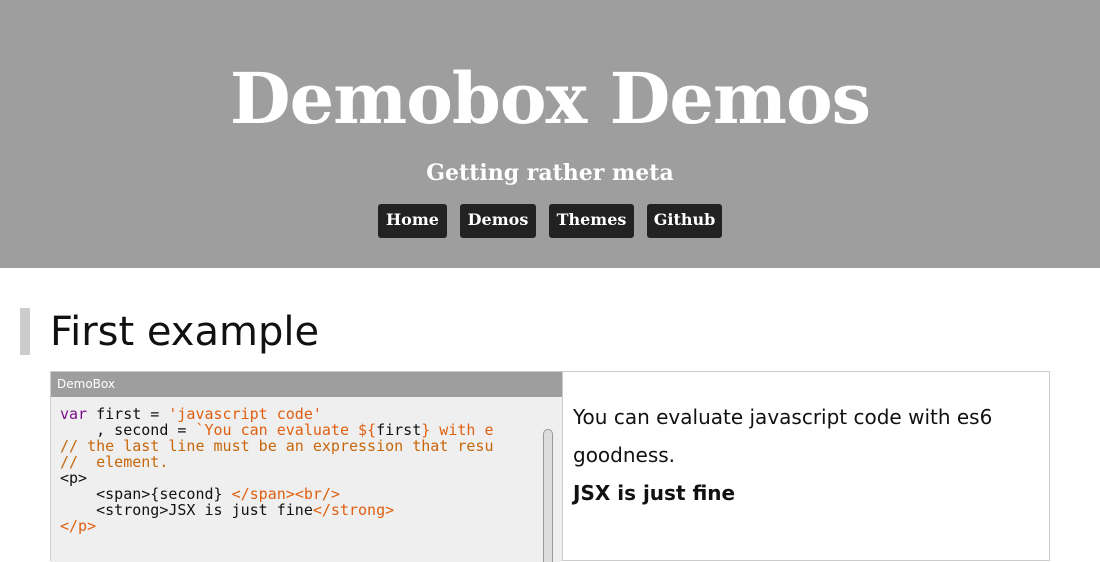  What do you see at coordinates (185, 332) in the screenshot?
I see `section-title: First example` at bounding box center [185, 332].